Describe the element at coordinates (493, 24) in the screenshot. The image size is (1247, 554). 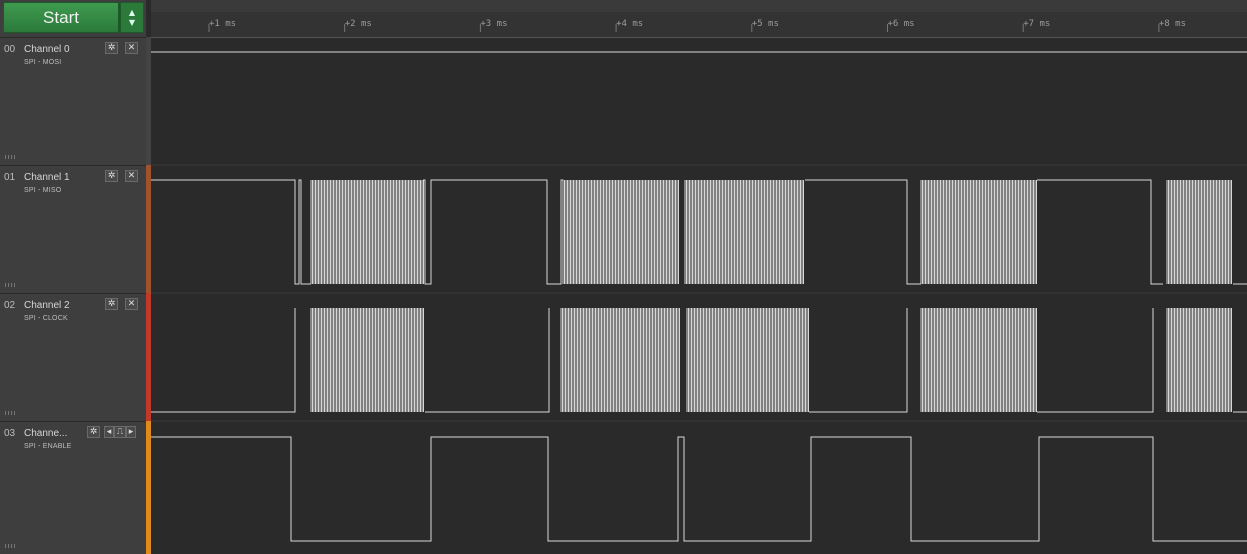
I see `time-tick-label: +3 ms` at that location.